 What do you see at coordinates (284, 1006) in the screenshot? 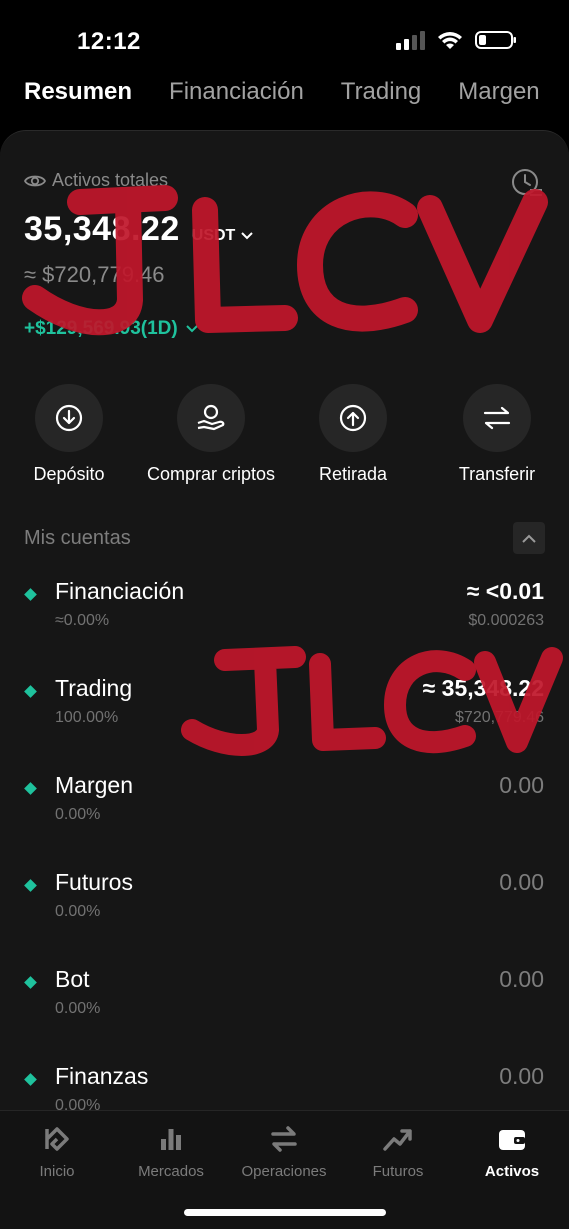
I see `account-row-bot: Bot 0.00% 0.00` at bounding box center [284, 1006].